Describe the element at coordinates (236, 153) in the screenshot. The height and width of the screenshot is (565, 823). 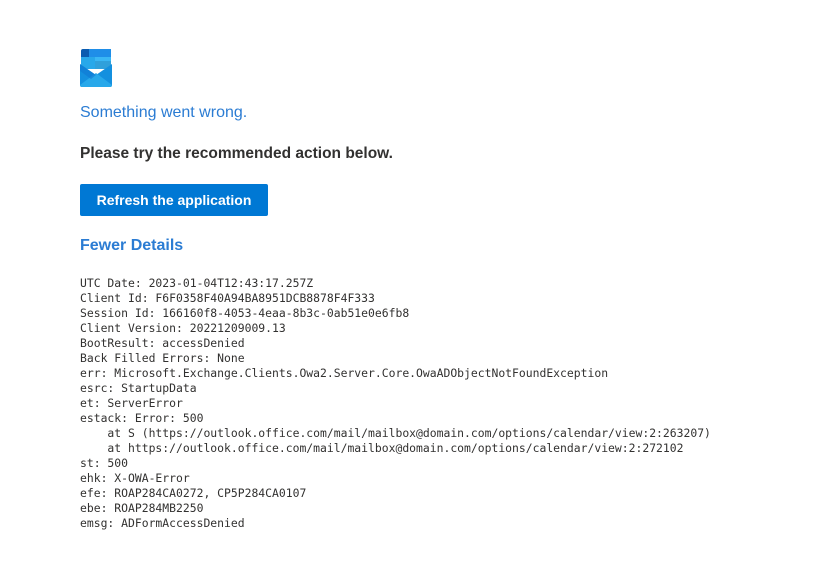
I see `recommended-action-heading: Please try the recommended action below.` at that location.